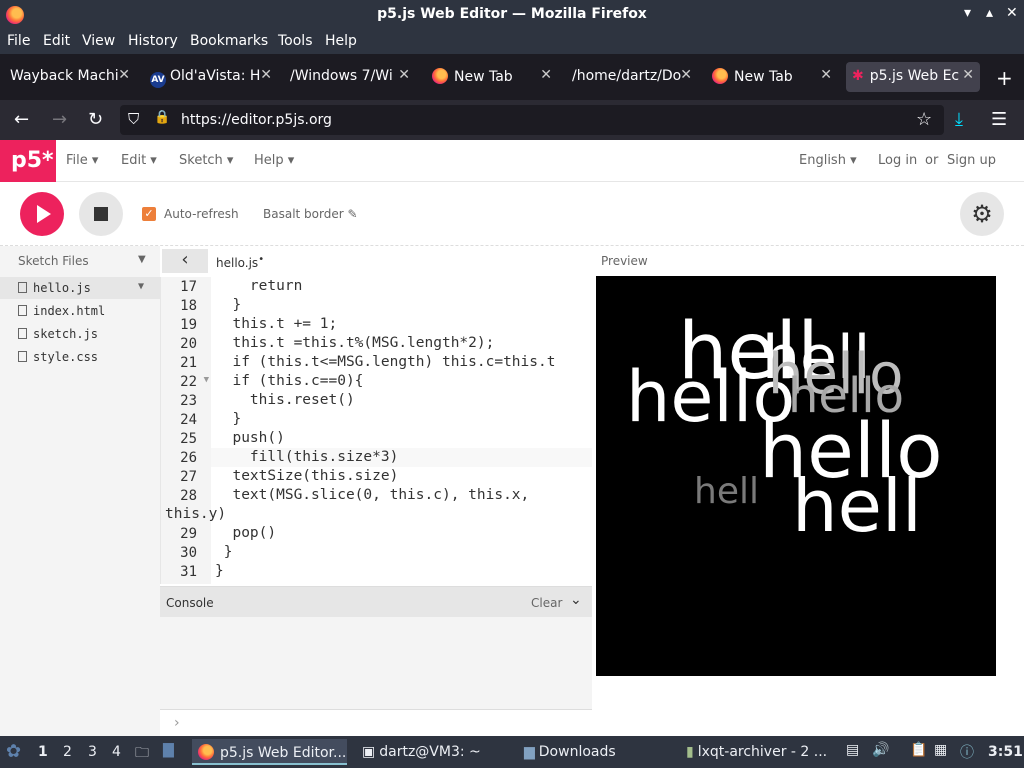  What do you see at coordinates (1012, 13) in the screenshot?
I see `close-window-icon: ✕` at bounding box center [1012, 13].